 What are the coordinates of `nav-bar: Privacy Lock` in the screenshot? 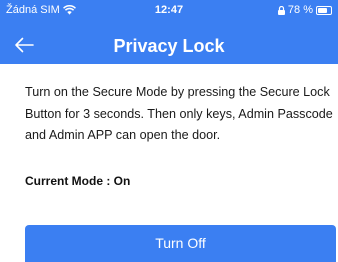 It's located at (169, 45).